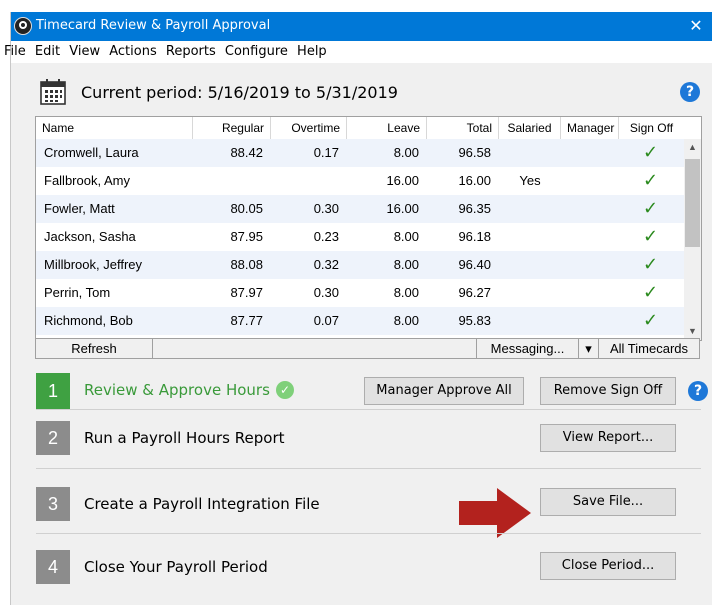 This screenshot has height=605, width=712. Describe the element at coordinates (589, 348) in the screenshot. I see `messaging-dropdown-icon: ▾` at that location.